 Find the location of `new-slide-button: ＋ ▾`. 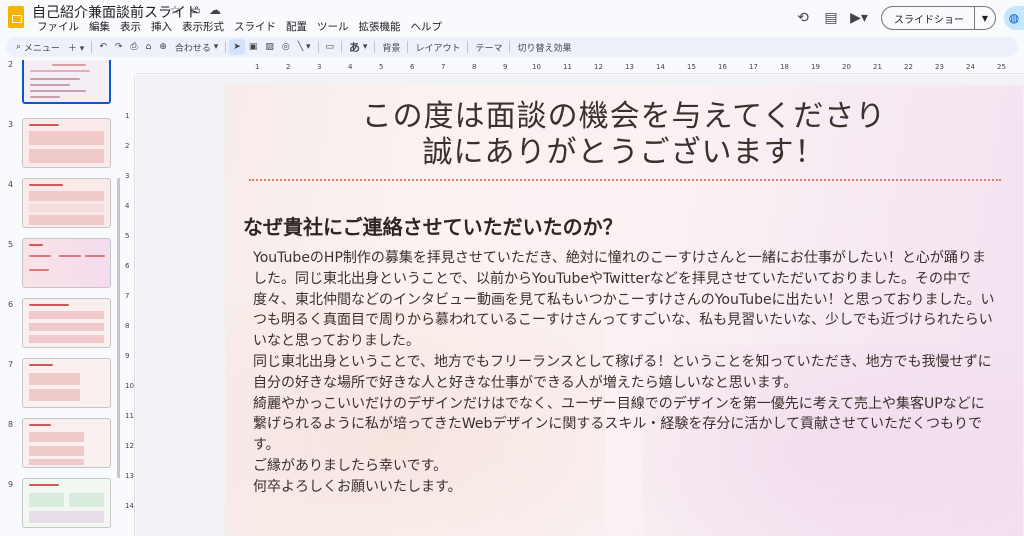

new-slide-button: ＋ ▾ is located at coordinates (76, 47).